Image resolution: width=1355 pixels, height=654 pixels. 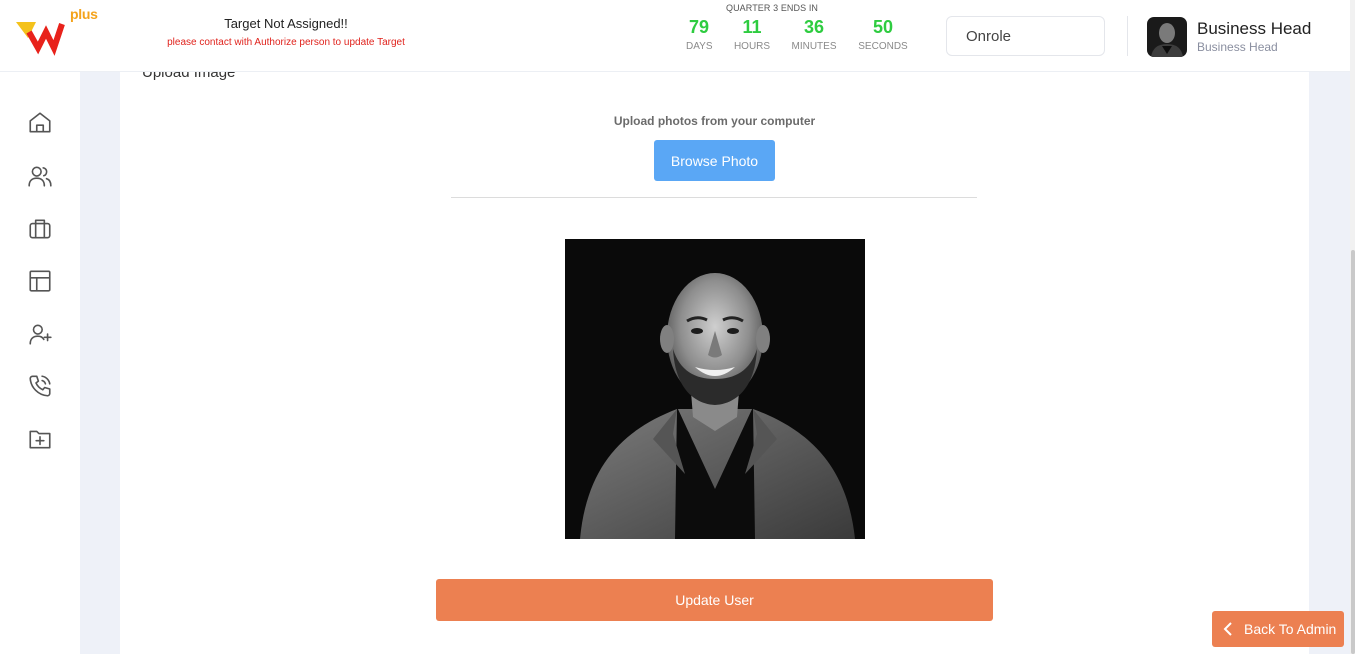 What do you see at coordinates (286, 23) in the screenshot?
I see `target-title: Target Not Assigned!!` at bounding box center [286, 23].